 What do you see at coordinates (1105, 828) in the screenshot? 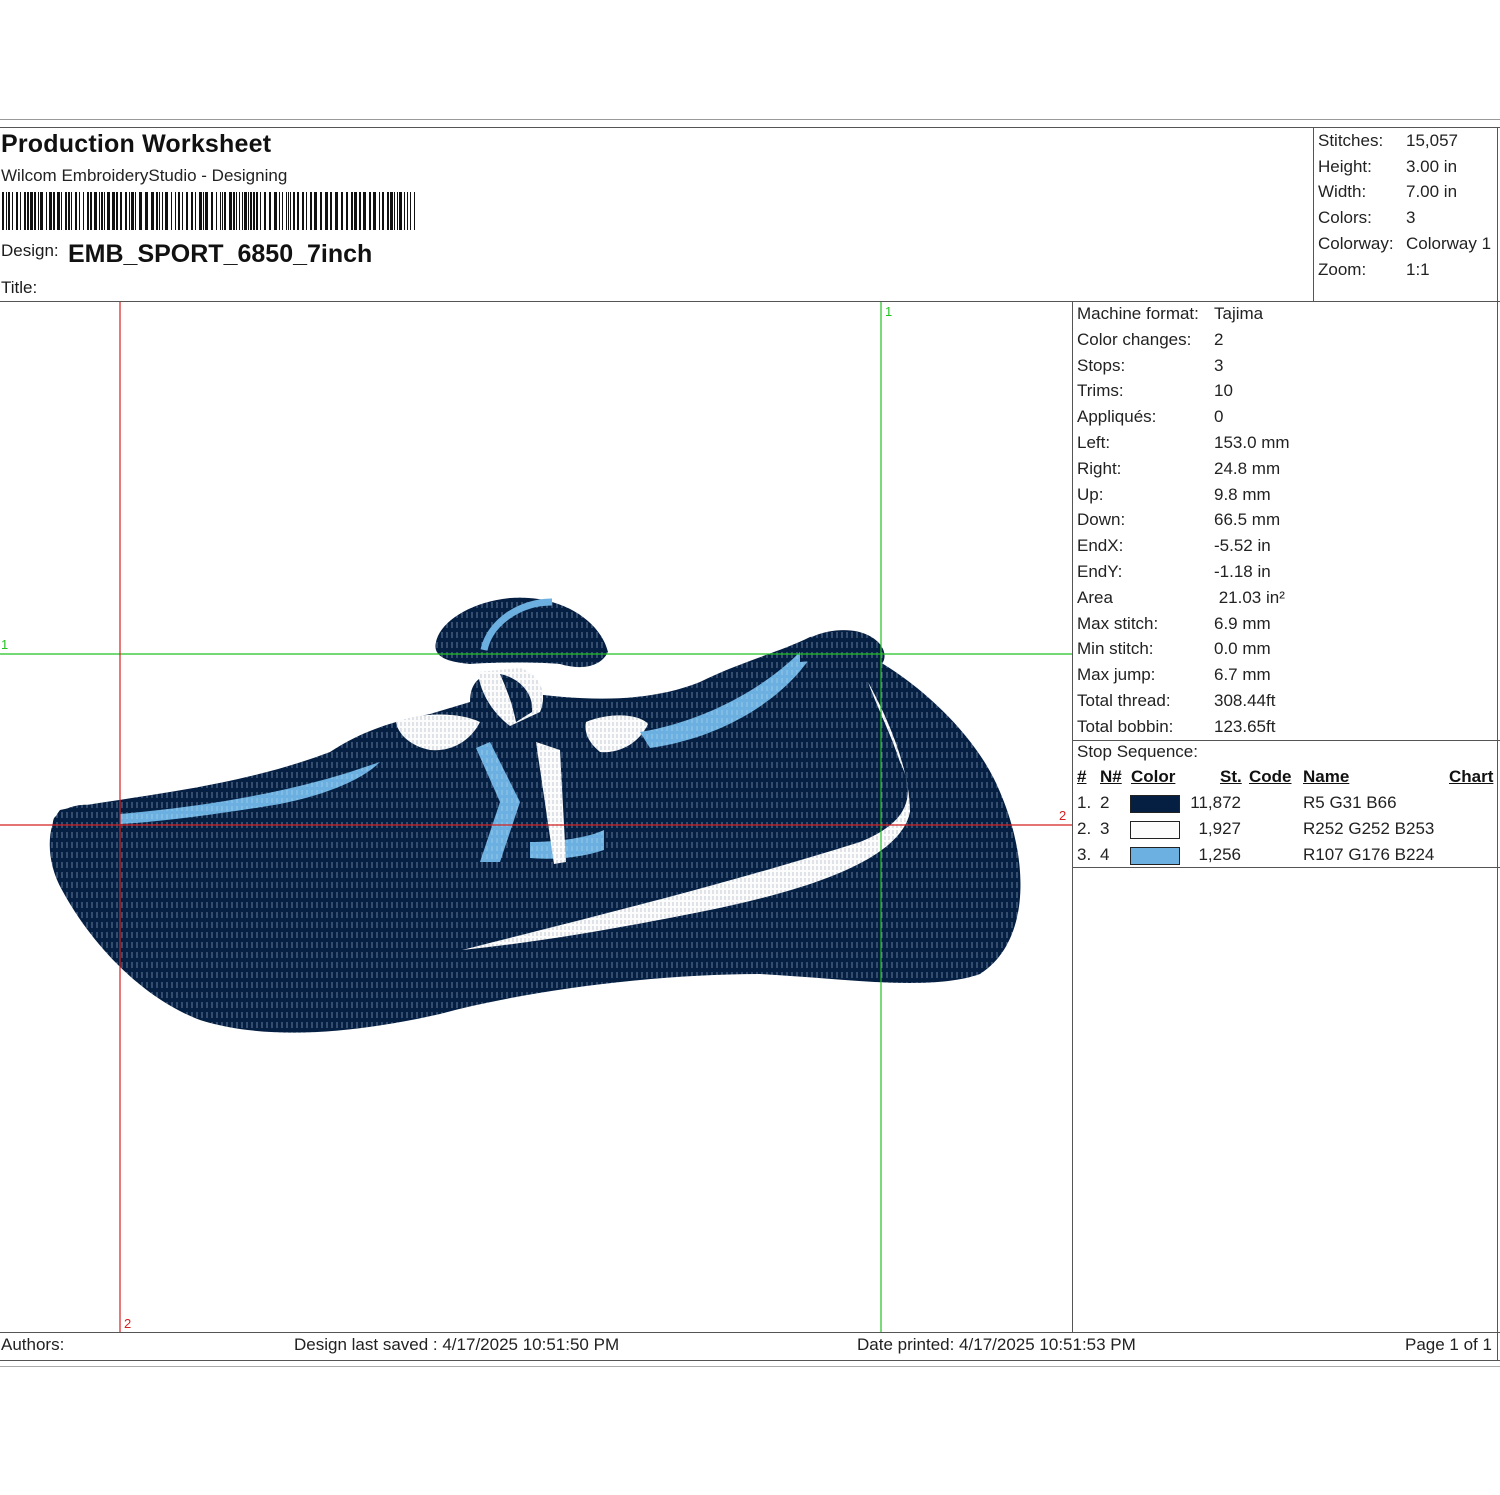
I see `seq-row-needle: 3` at bounding box center [1105, 828].